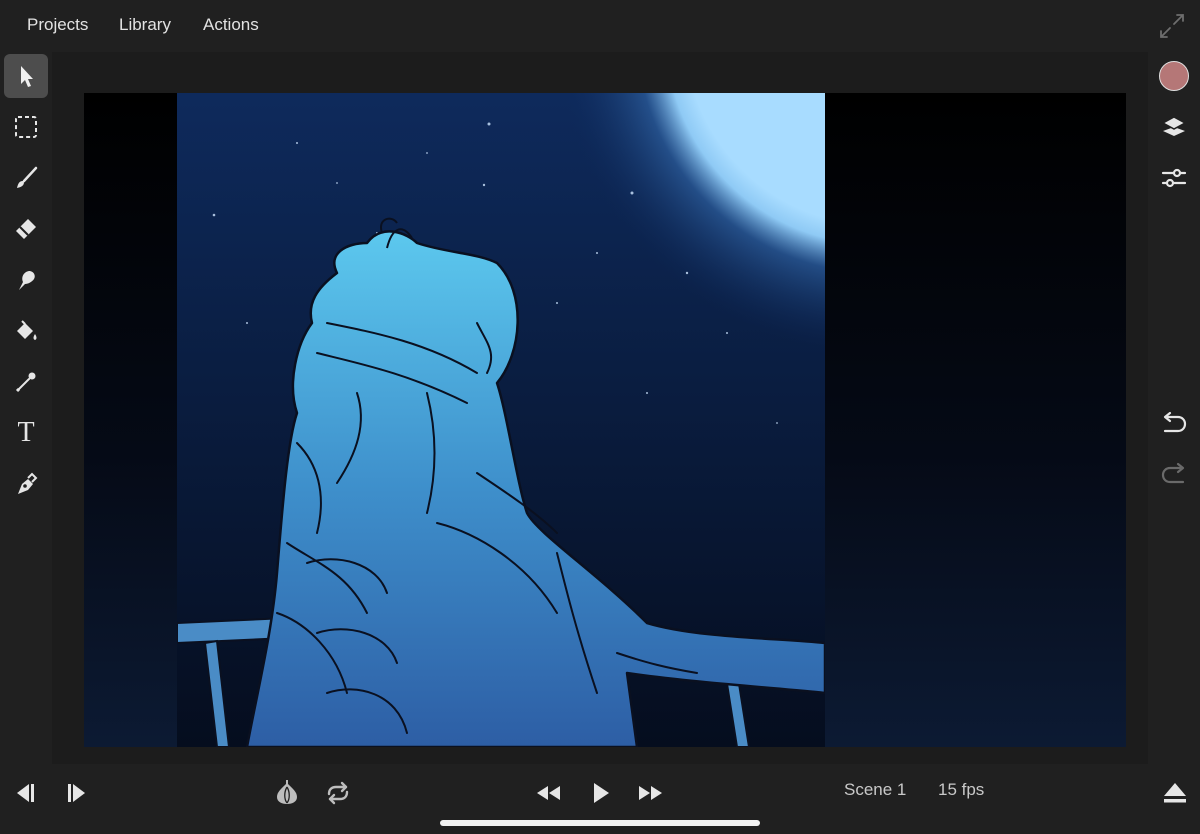 The width and height of the screenshot is (1200, 834). I want to click on scene-label: Scene 1, so click(875, 790).